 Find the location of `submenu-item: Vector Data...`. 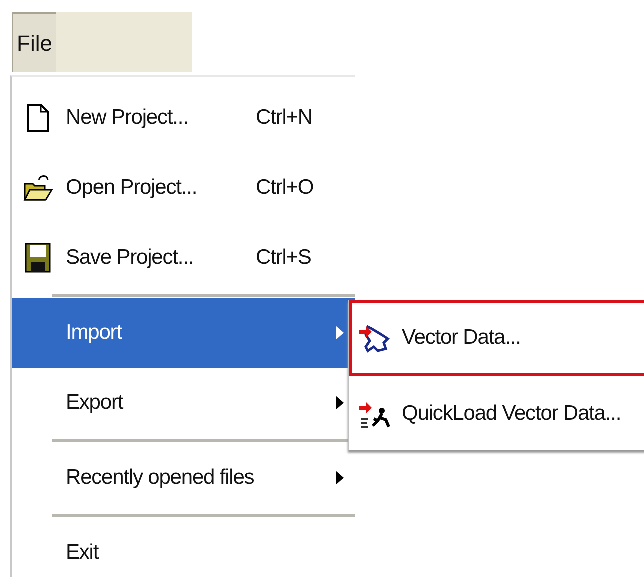

submenu-item: Vector Data... is located at coordinates (496, 338).